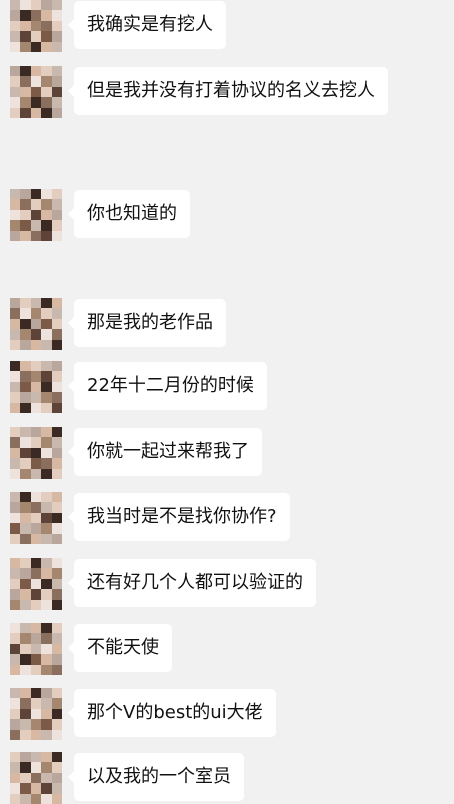 The image size is (454, 804). What do you see at coordinates (147, 323) in the screenshot?
I see `message-bubble: 那是我的老作品` at bounding box center [147, 323].